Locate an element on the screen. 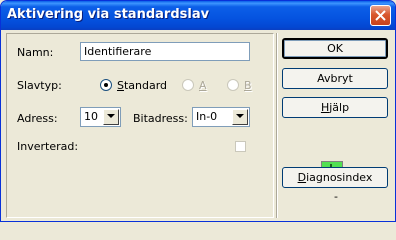 The width and height of the screenshot is (396, 240). window-title: Aktivering via standardslav is located at coordinates (108, 14).